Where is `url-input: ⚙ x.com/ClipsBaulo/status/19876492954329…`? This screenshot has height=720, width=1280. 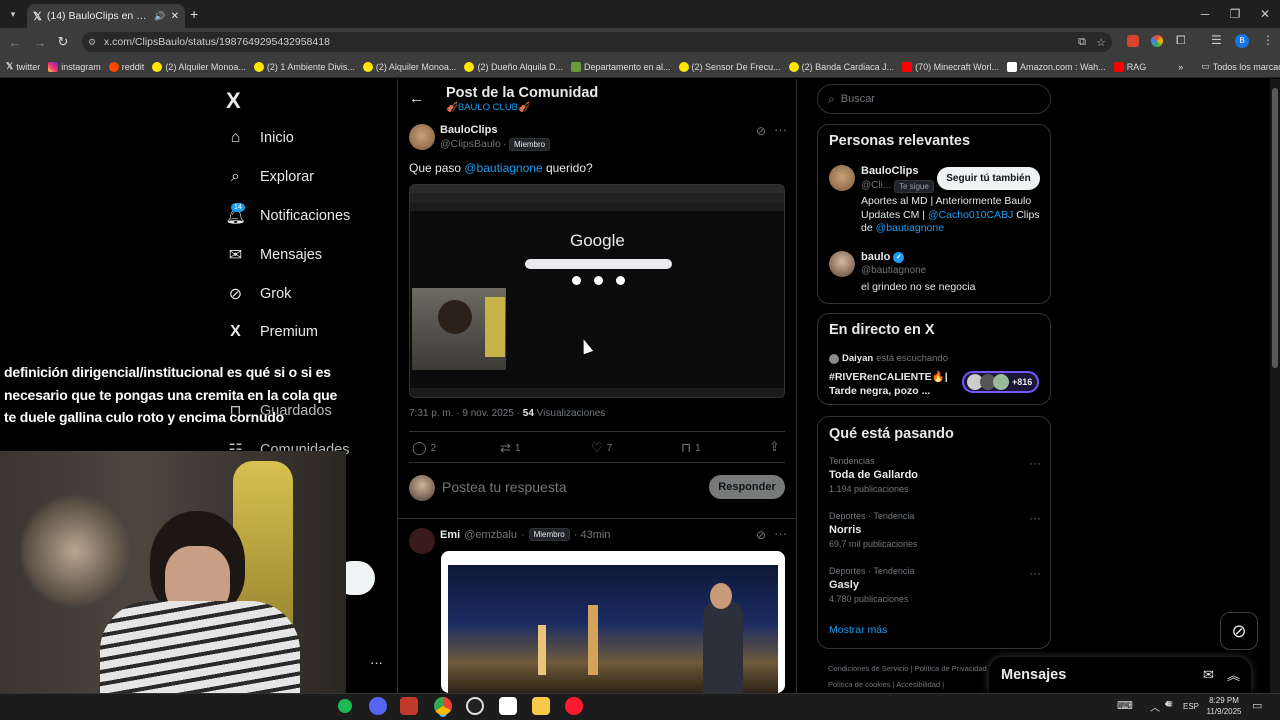
url-input: ⚙ x.com/ClipsBaulo/status/19876492954329… is located at coordinates (597, 42).